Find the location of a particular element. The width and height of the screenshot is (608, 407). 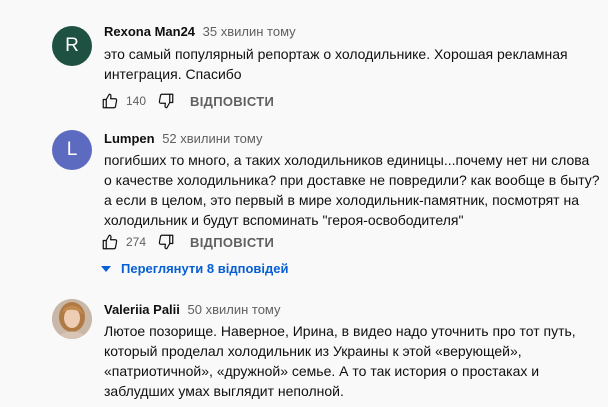

like-count: 140 is located at coordinates (136, 101).